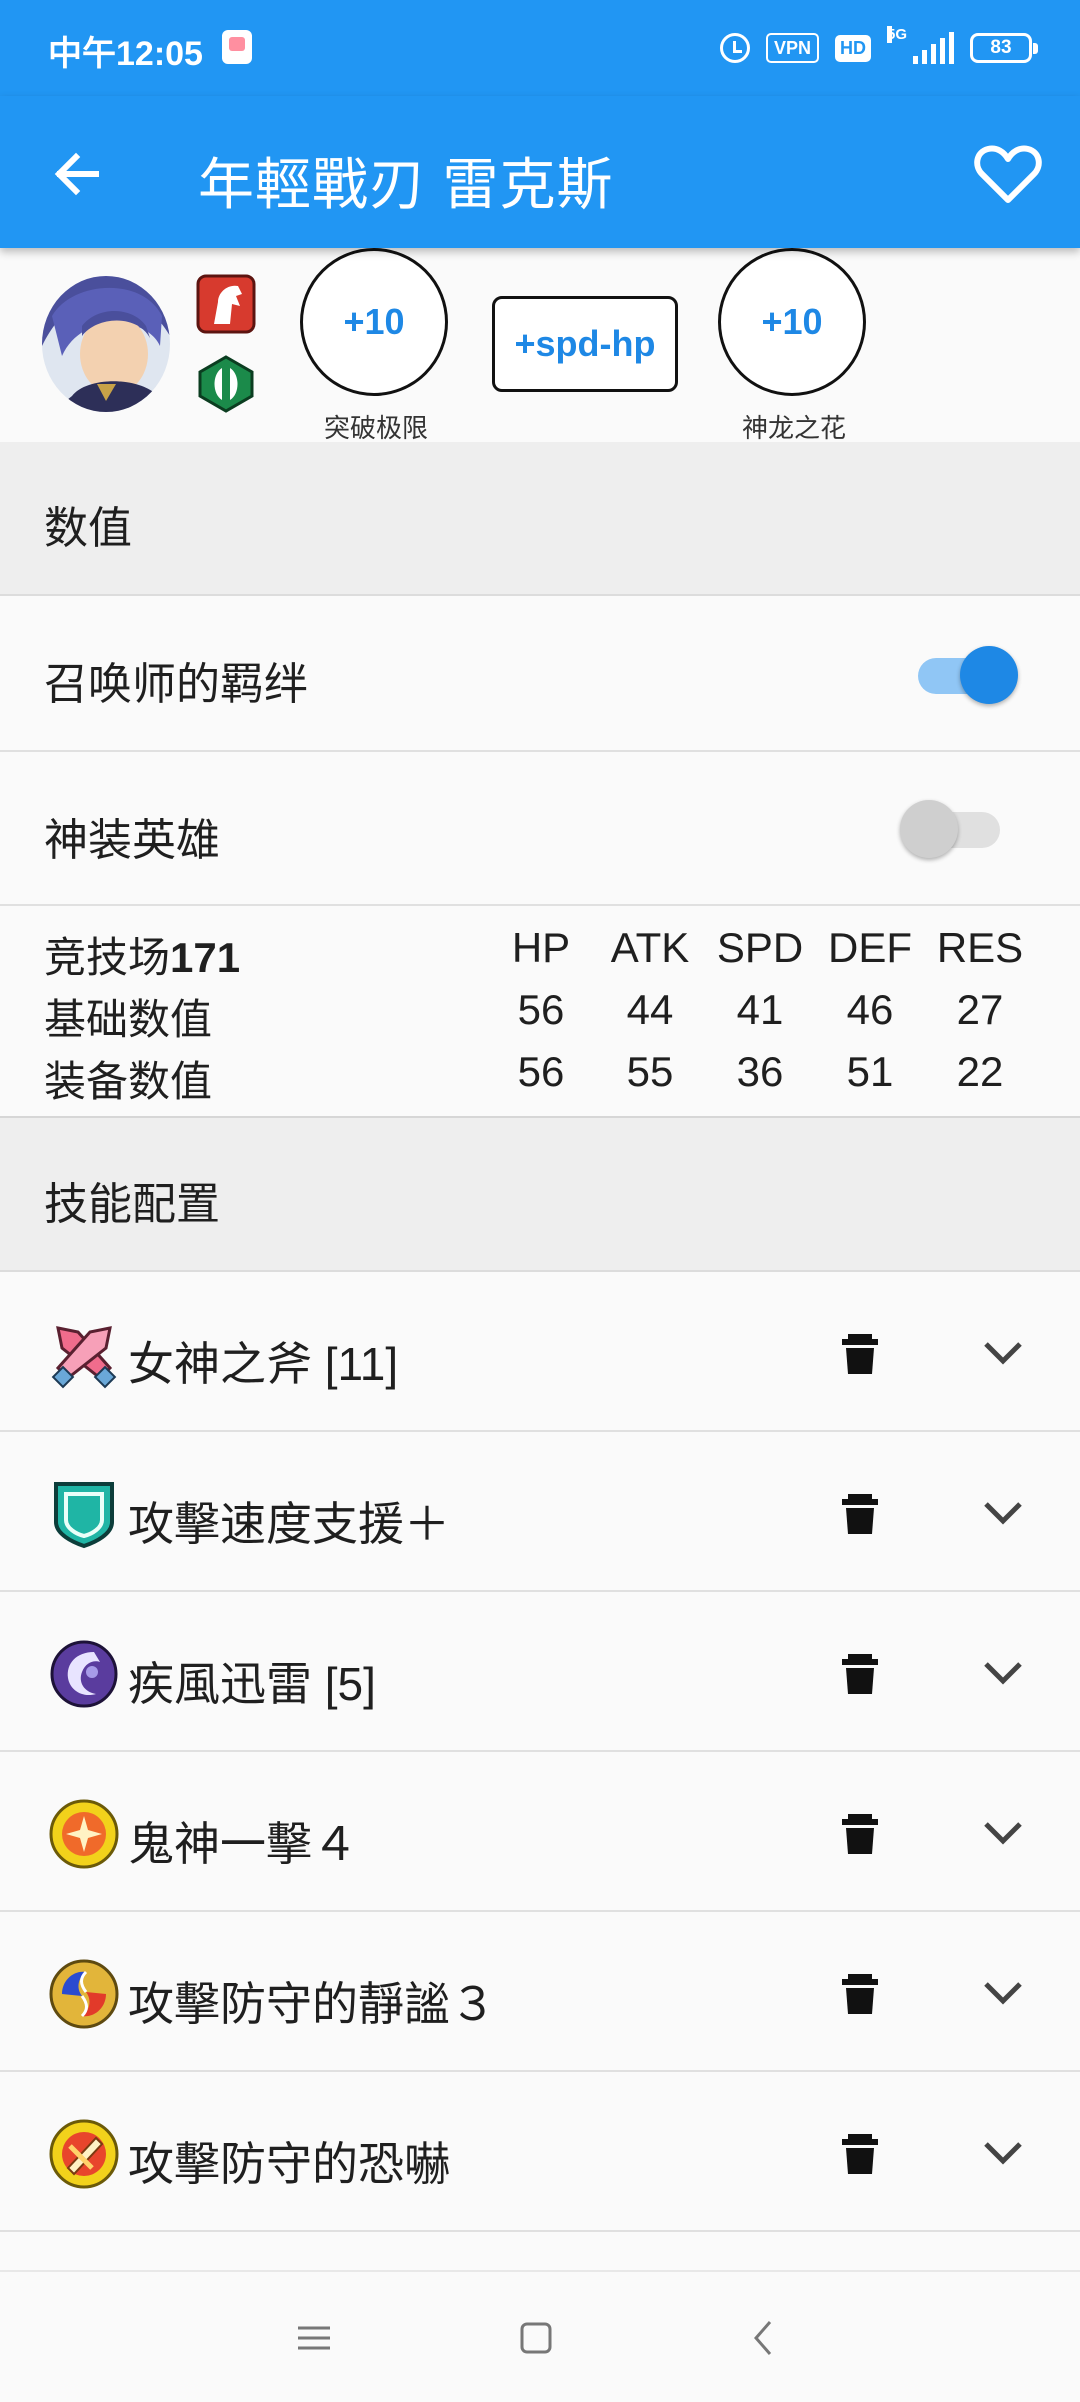  Describe the element at coordinates (860, 1673) in the screenshot. I see `delete-skill-special-icon` at that location.